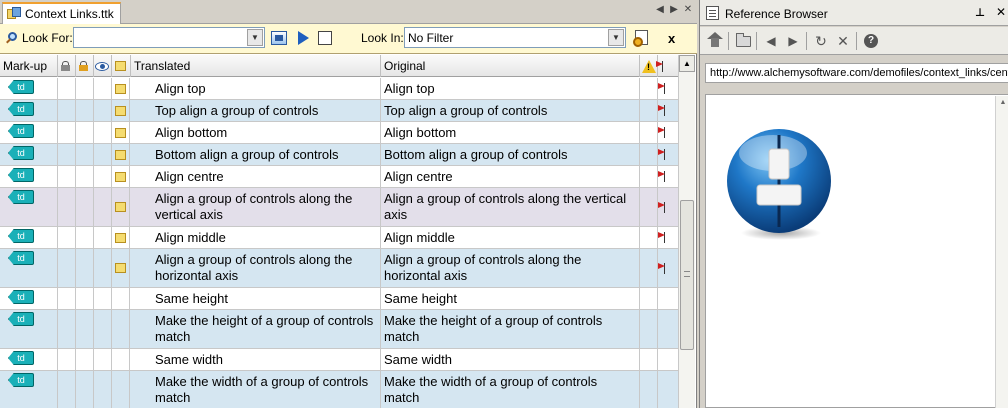 The image size is (1008, 408). What do you see at coordinates (743, 41) in the screenshot?
I see `open-button` at bounding box center [743, 41].